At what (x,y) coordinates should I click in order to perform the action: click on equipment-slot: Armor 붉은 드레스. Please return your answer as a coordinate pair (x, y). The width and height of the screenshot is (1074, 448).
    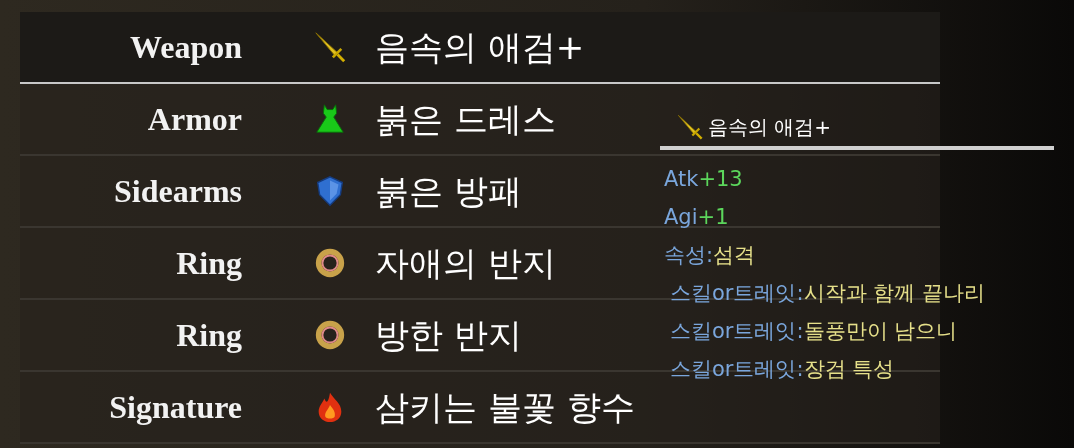
    Looking at the image, I should click on (335, 119).